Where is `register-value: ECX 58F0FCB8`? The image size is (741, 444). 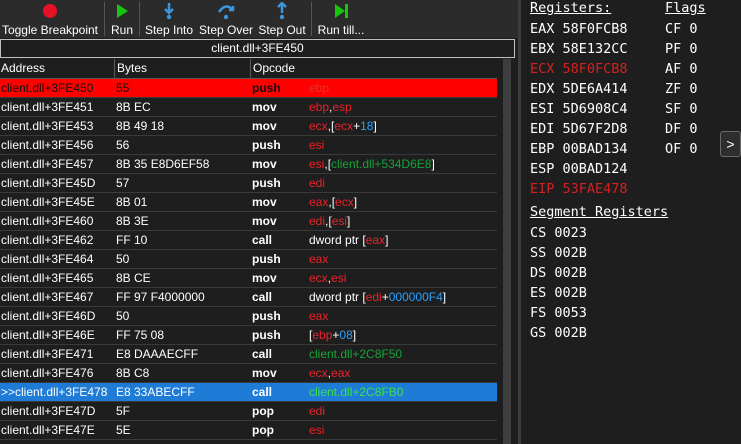
register-value: ECX 58F0FCB8 is located at coordinates (579, 69).